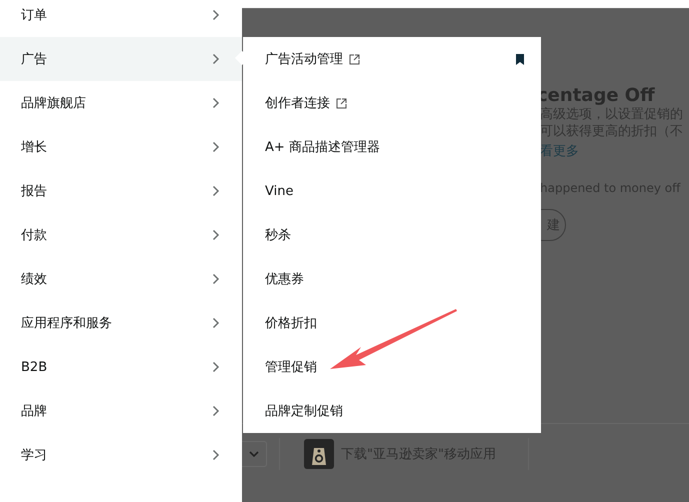  I want to click on sidebar-item: B2B, so click(121, 367).